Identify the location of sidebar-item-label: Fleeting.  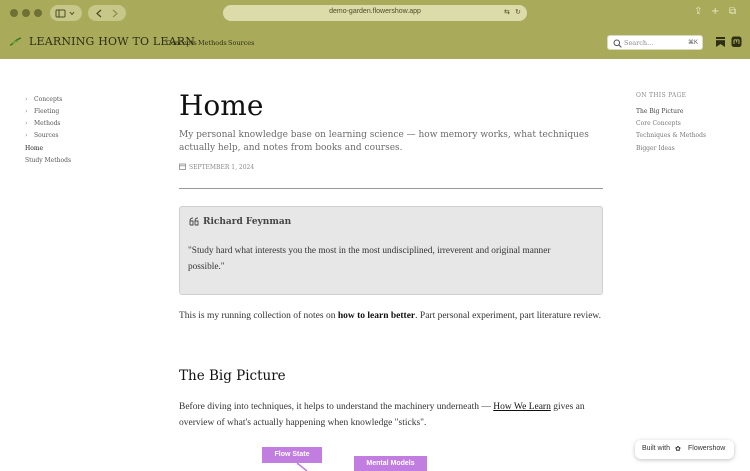
(47, 111).